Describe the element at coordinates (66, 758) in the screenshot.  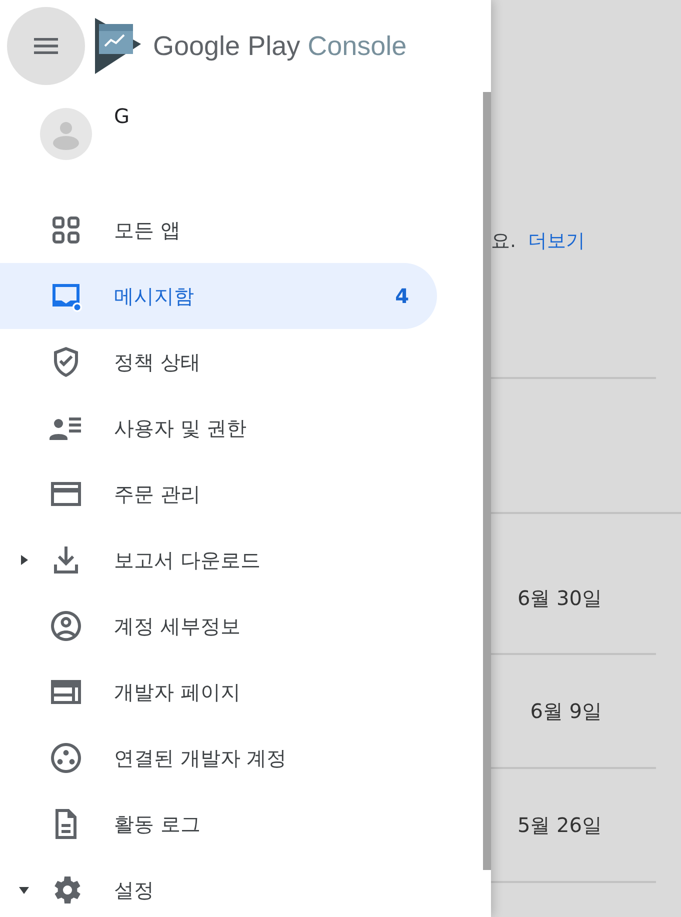
I see `linked-dots-icon` at that location.